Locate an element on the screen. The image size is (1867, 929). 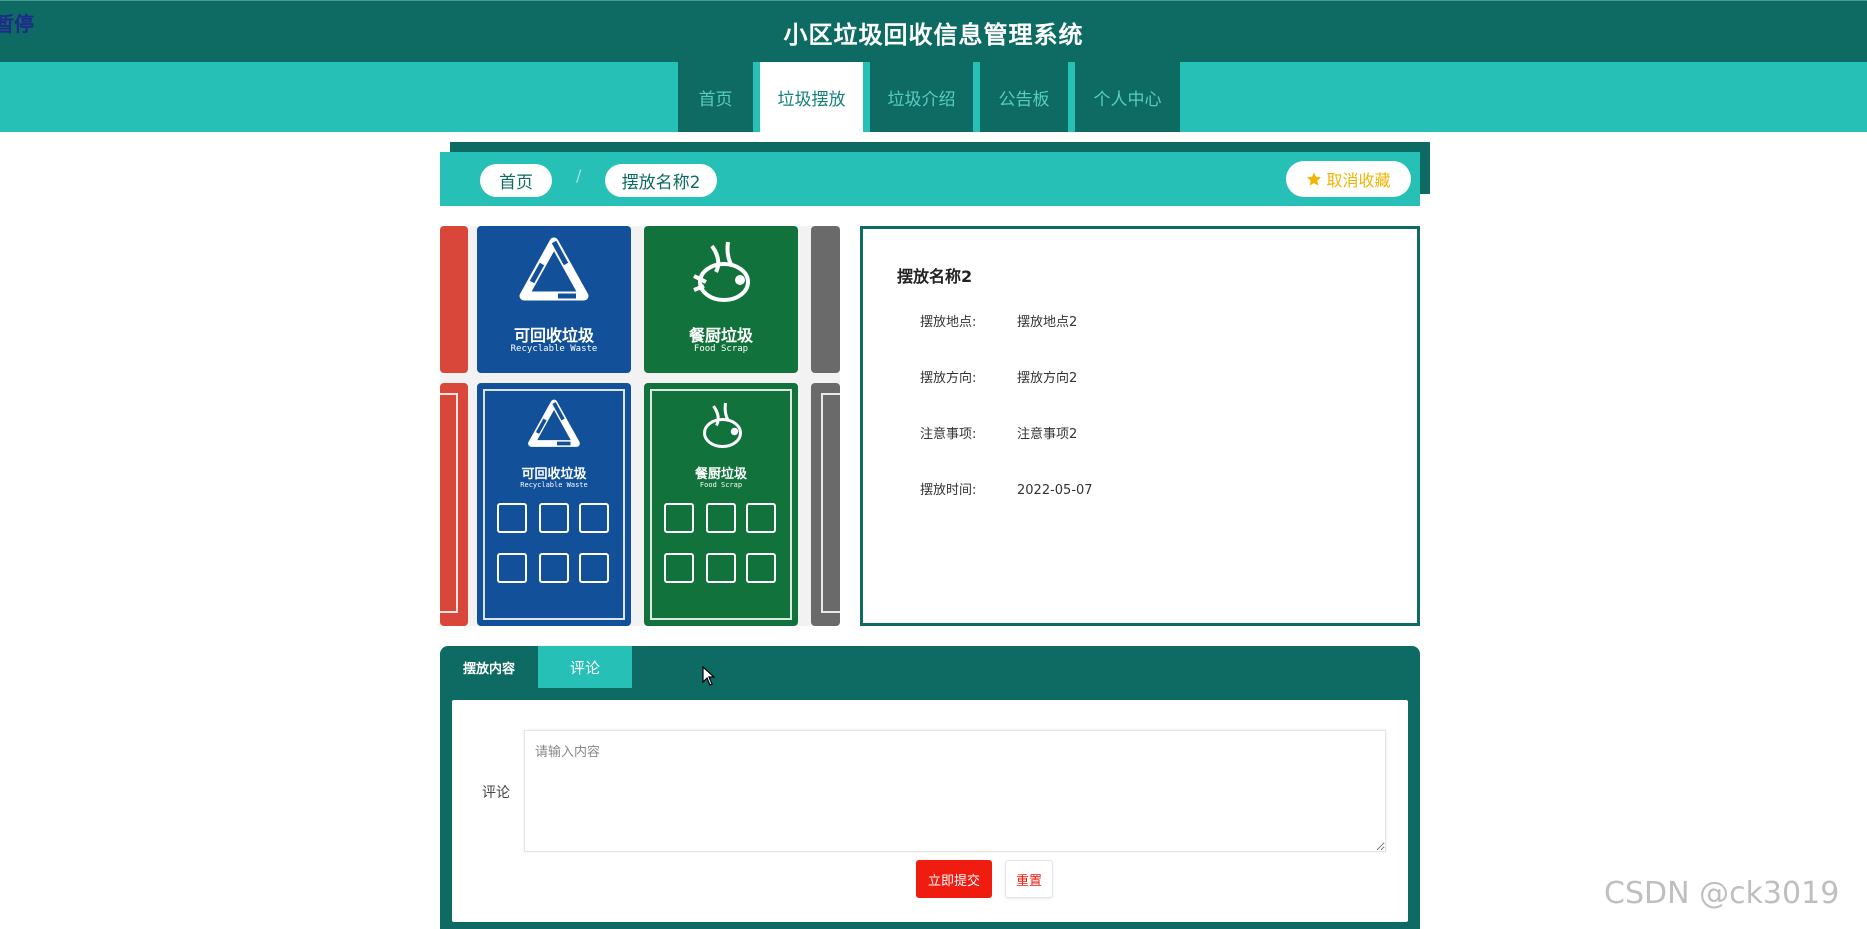
sign-recyclable-top: 可回收垃圾 Recyclable Waste is located at coordinates (554, 299).